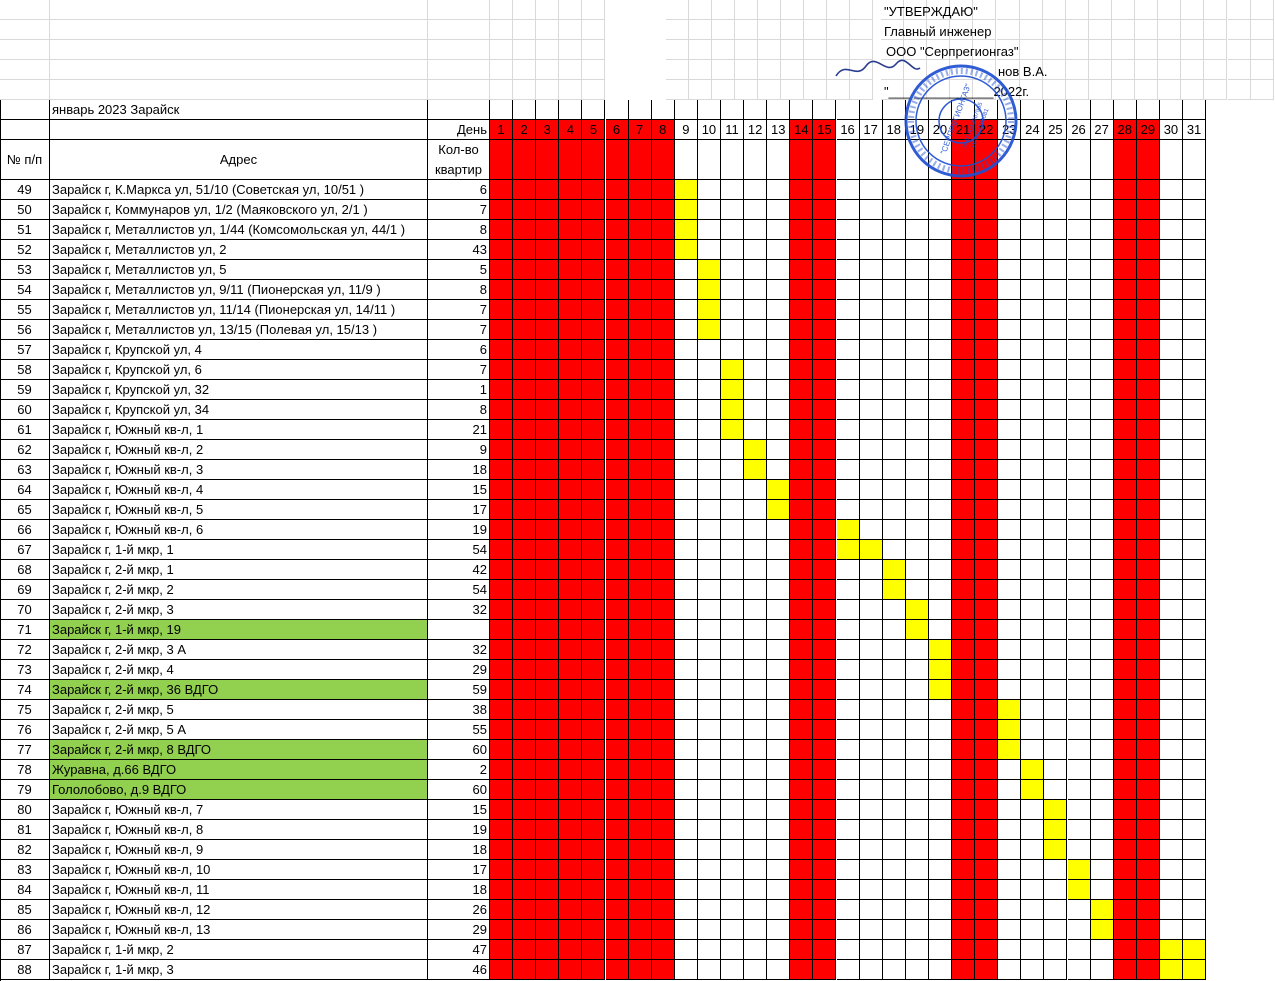 The height and width of the screenshot is (981, 1275). Describe the element at coordinates (459, 770) in the screenshot. I see `row-qty: 2` at that location.